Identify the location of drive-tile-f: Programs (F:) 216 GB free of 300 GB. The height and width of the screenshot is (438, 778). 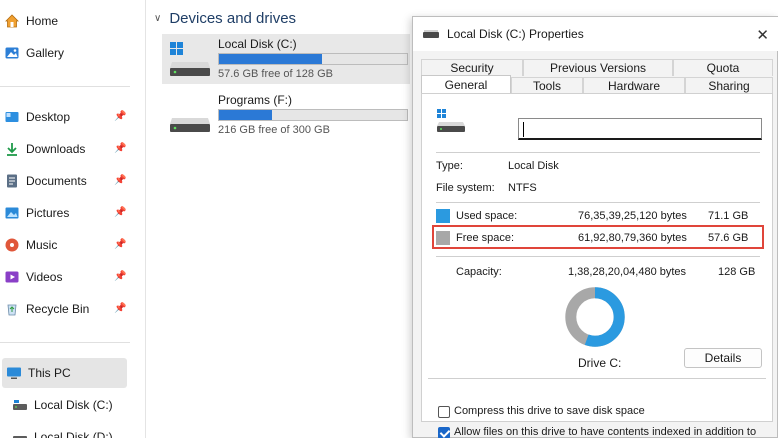
(286, 115).